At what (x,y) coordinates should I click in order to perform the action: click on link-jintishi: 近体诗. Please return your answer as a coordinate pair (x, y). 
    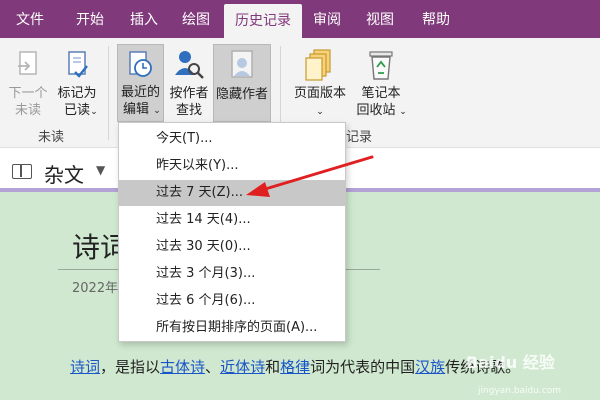
    Looking at the image, I should click on (242, 367).